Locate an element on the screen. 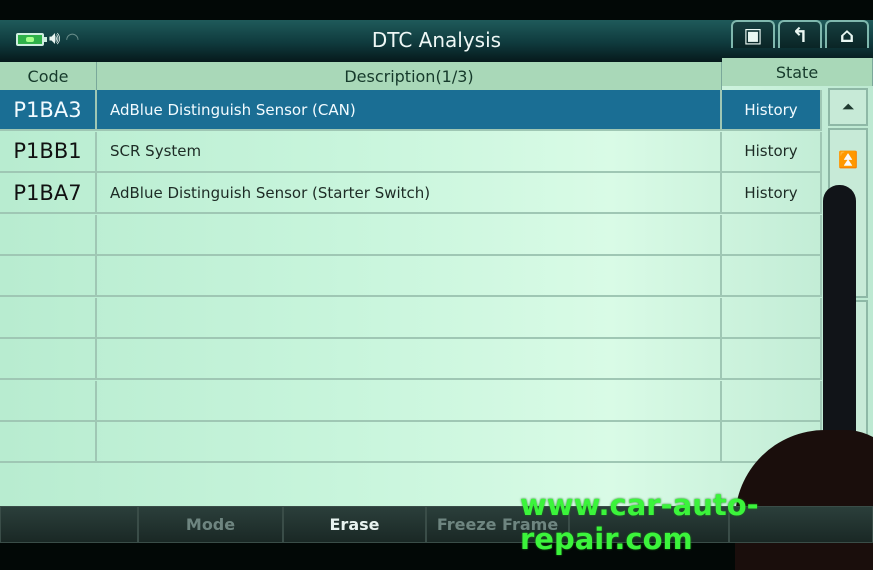 The height and width of the screenshot is (570, 873). screenshot-button: ▣ is located at coordinates (753, 34).